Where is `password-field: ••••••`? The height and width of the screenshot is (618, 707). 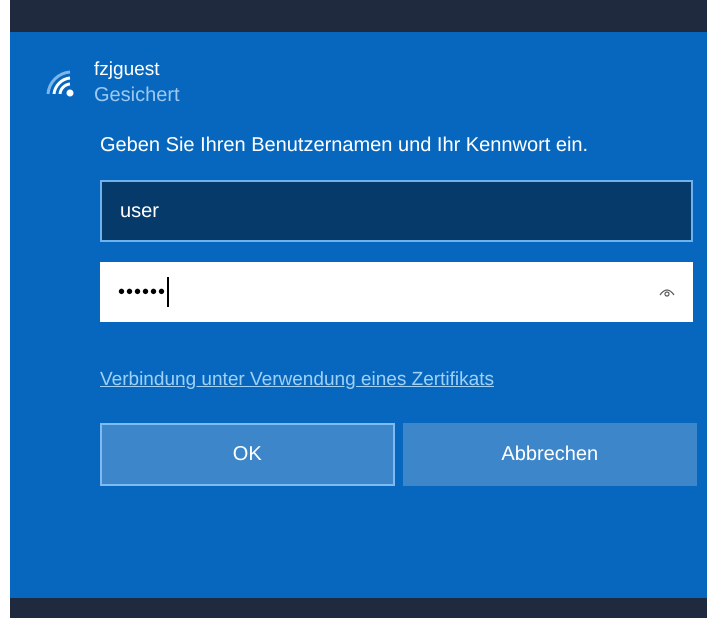
password-field: •••••• is located at coordinates (396, 292).